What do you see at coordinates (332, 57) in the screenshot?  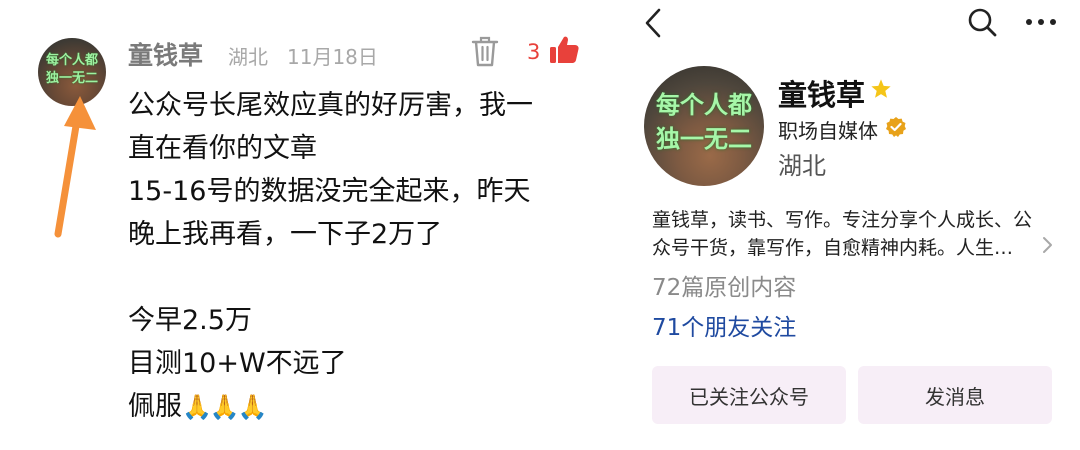 I see `comment-date: 11月18日` at bounding box center [332, 57].